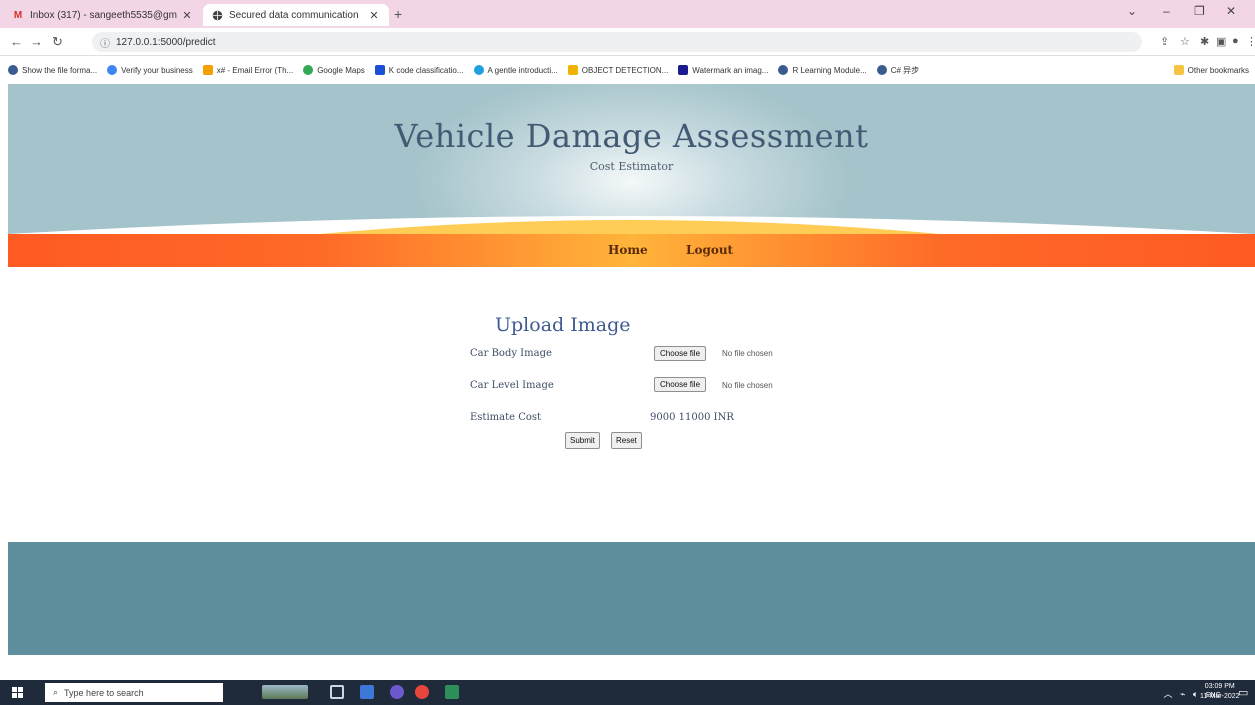 The height and width of the screenshot is (705, 1255). What do you see at coordinates (897, 70) in the screenshot?
I see `bookmark-item: C# 异步` at bounding box center [897, 70].